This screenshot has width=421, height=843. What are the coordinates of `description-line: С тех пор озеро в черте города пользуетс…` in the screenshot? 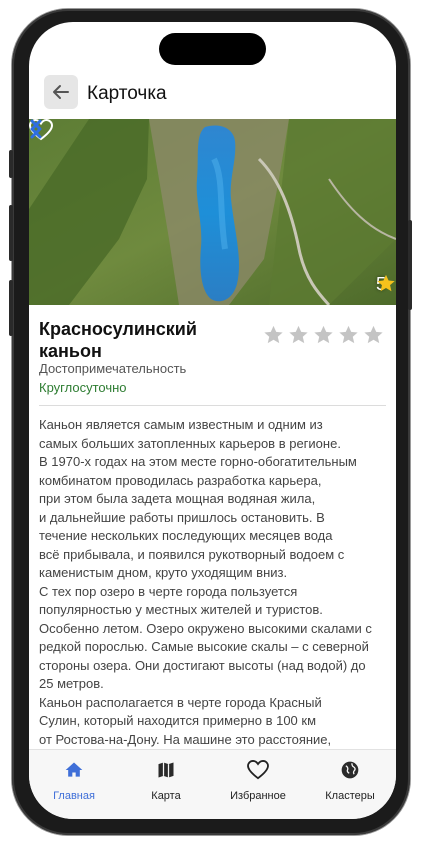 It's located at (168, 591).